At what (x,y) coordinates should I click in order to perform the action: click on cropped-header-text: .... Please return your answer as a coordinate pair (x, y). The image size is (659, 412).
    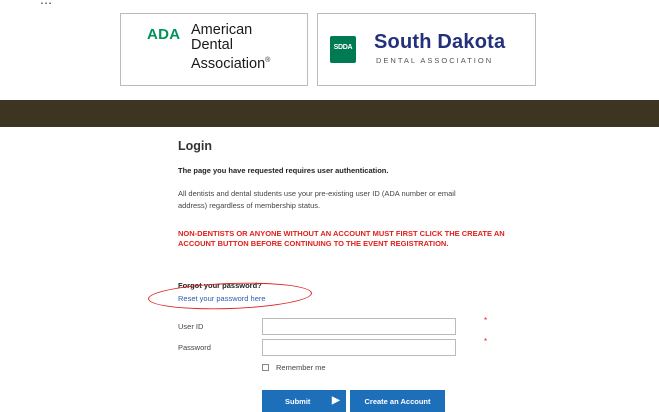
    Looking at the image, I should click on (46, 3).